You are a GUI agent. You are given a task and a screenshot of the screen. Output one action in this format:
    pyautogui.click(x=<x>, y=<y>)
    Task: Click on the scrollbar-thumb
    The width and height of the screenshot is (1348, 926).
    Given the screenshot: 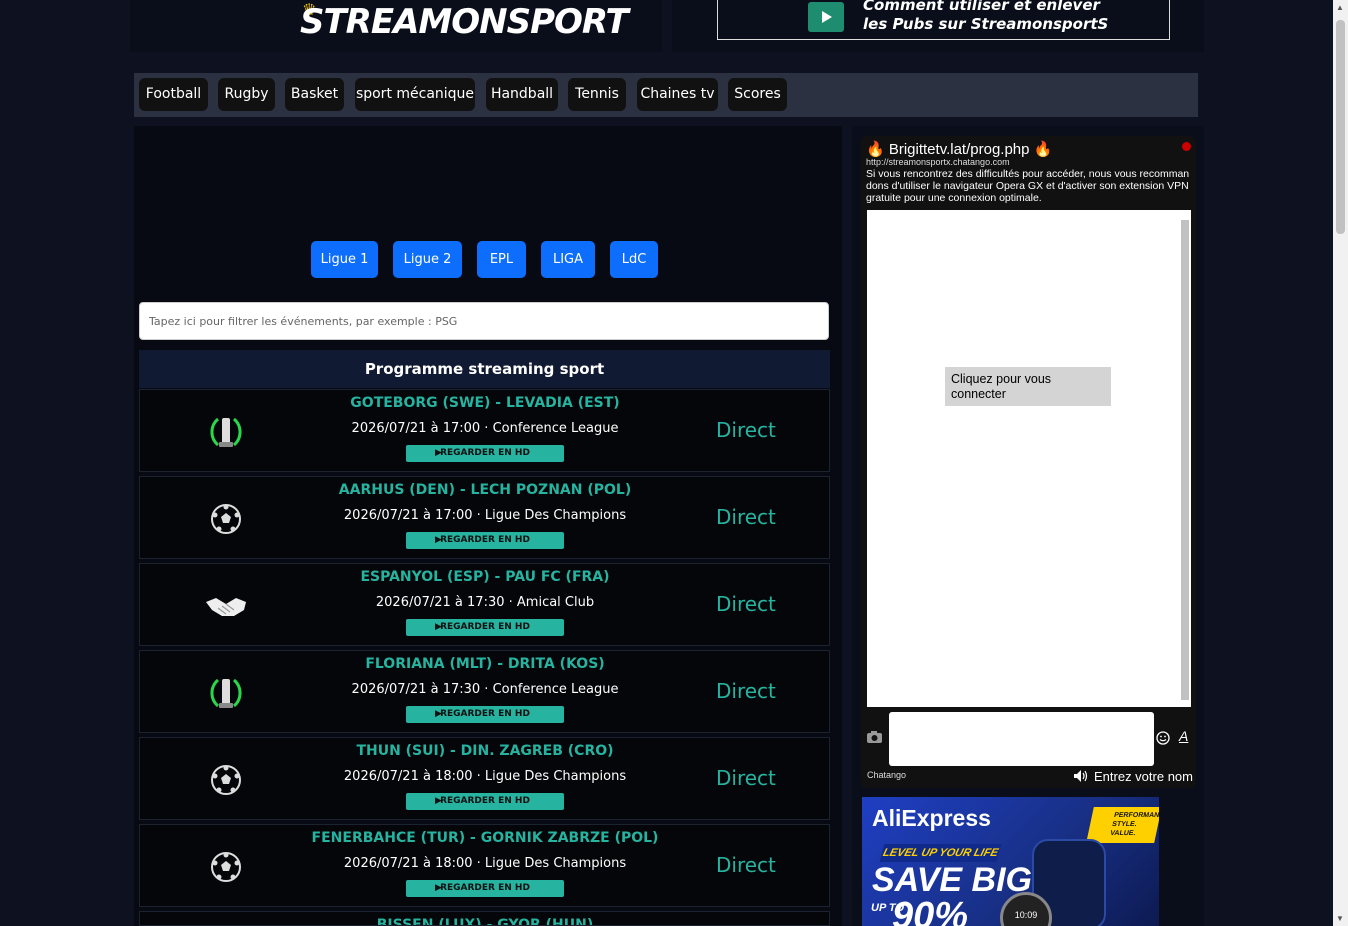 What is the action you would take?
    pyautogui.click(x=1340, y=127)
    